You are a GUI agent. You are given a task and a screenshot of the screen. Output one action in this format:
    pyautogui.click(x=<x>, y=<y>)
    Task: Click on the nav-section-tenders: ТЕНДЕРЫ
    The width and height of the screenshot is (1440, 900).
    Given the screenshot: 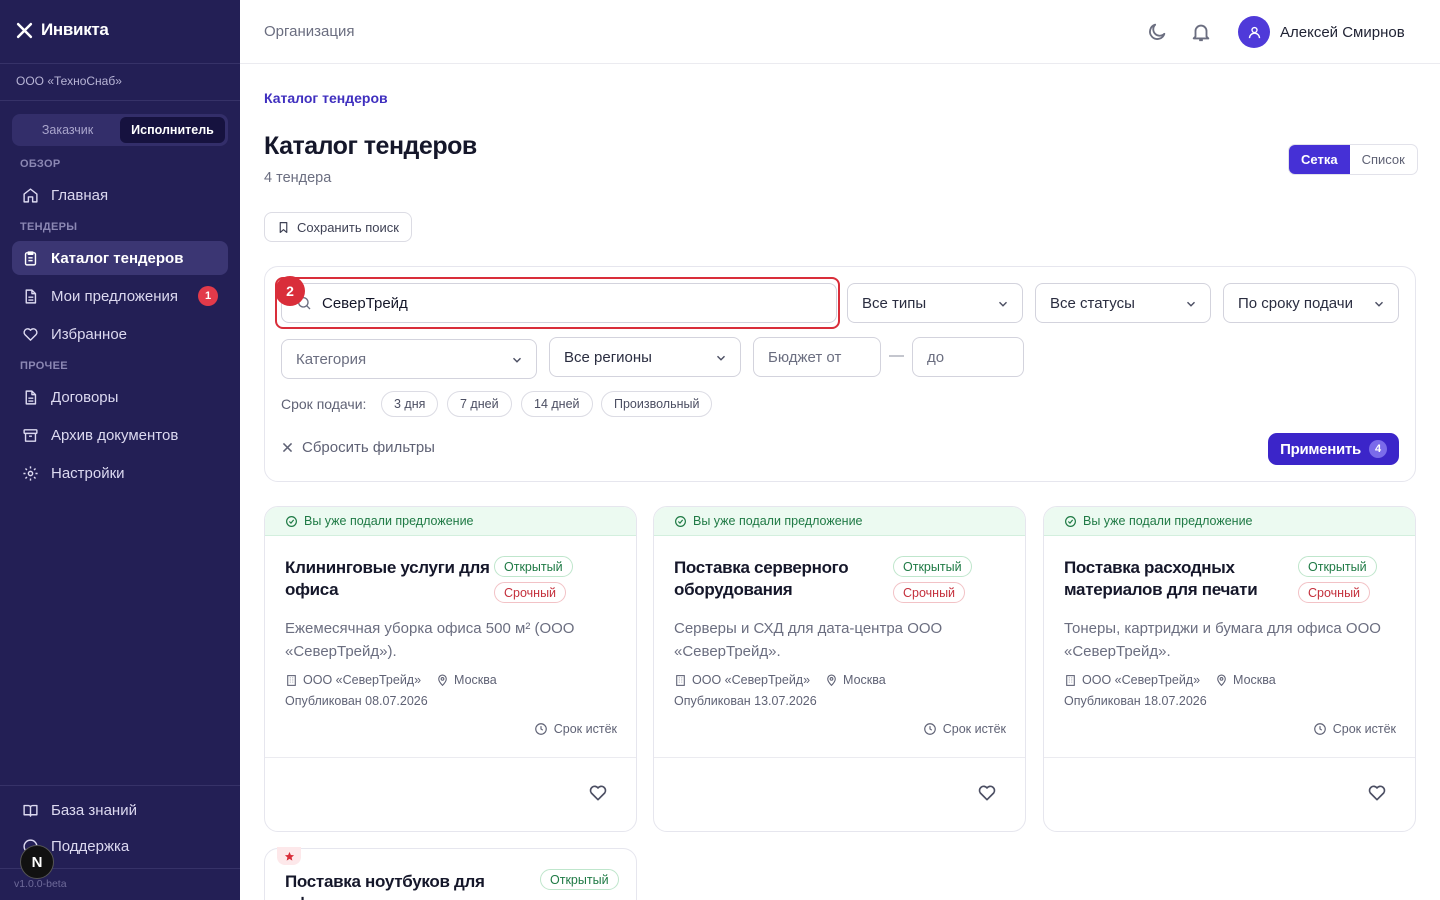 What is the action you would take?
    pyautogui.click(x=49, y=227)
    